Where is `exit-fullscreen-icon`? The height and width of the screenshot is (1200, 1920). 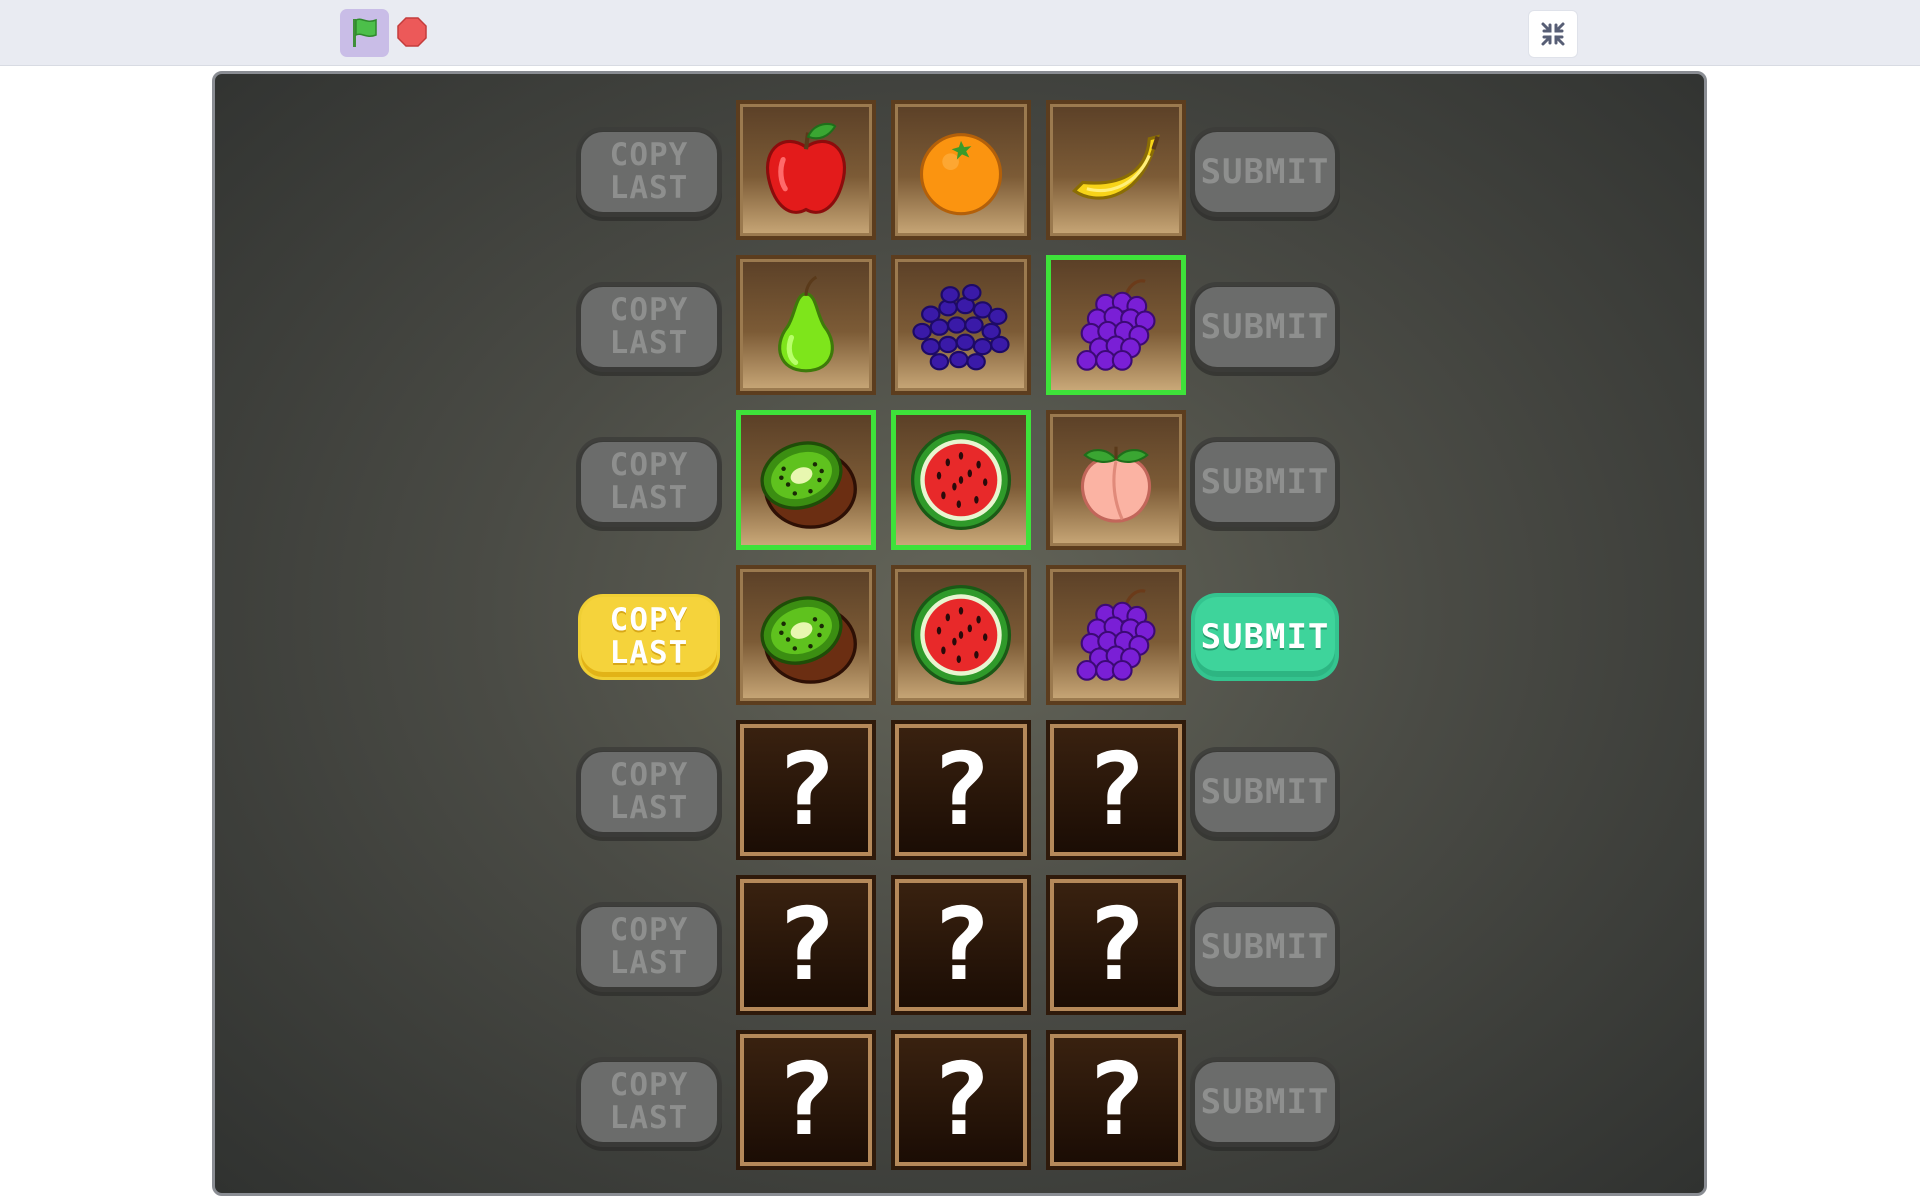
exit-fullscreen-icon is located at coordinates (1553, 34).